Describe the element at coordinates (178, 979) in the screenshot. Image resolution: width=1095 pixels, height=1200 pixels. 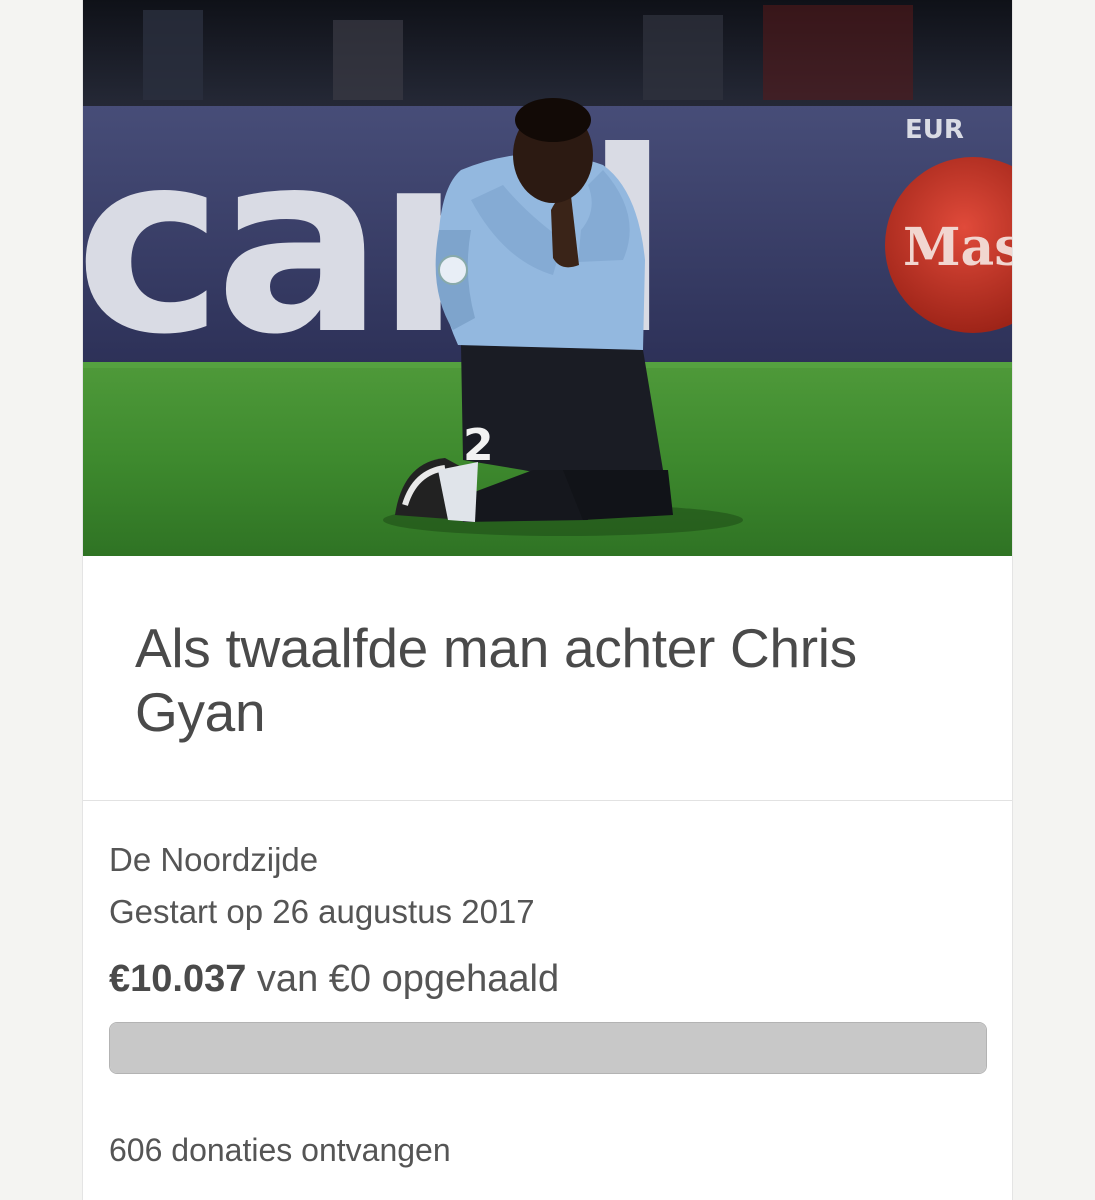
I see `raised-amount: €10.037` at that location.